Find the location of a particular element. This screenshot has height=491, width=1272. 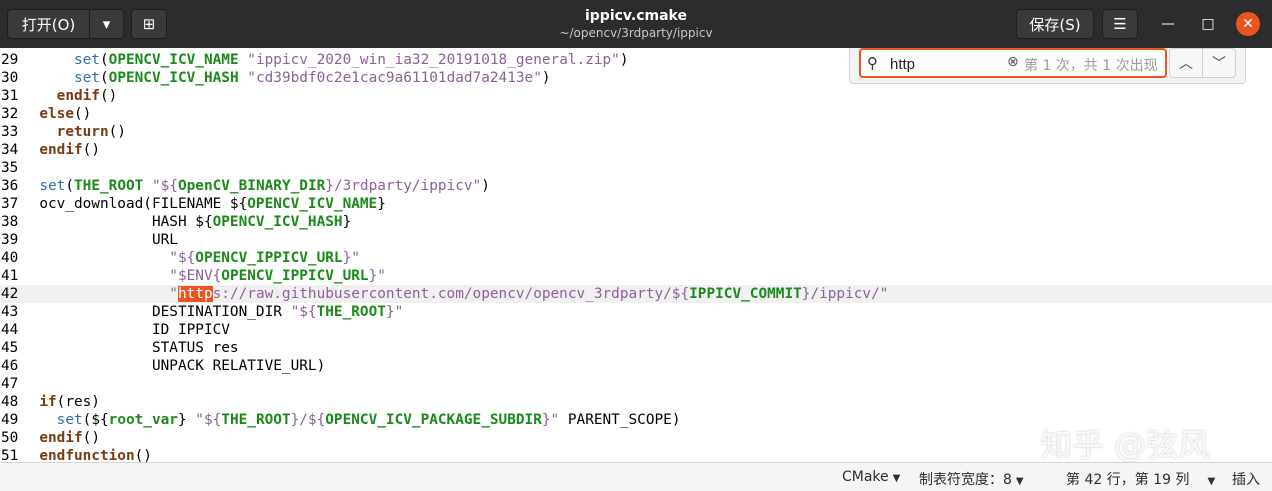

code-token: HASH ${ is located at coordinates (126, 222).